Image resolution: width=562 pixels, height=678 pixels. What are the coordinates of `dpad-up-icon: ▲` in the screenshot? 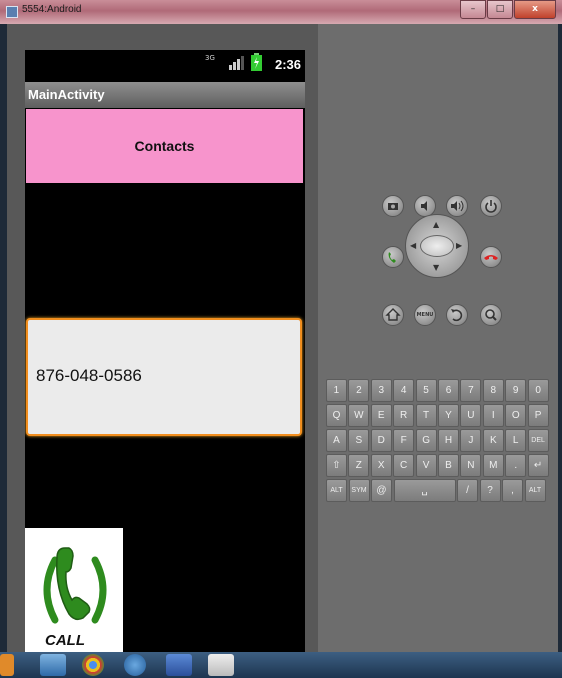 It's located at (436, 224).